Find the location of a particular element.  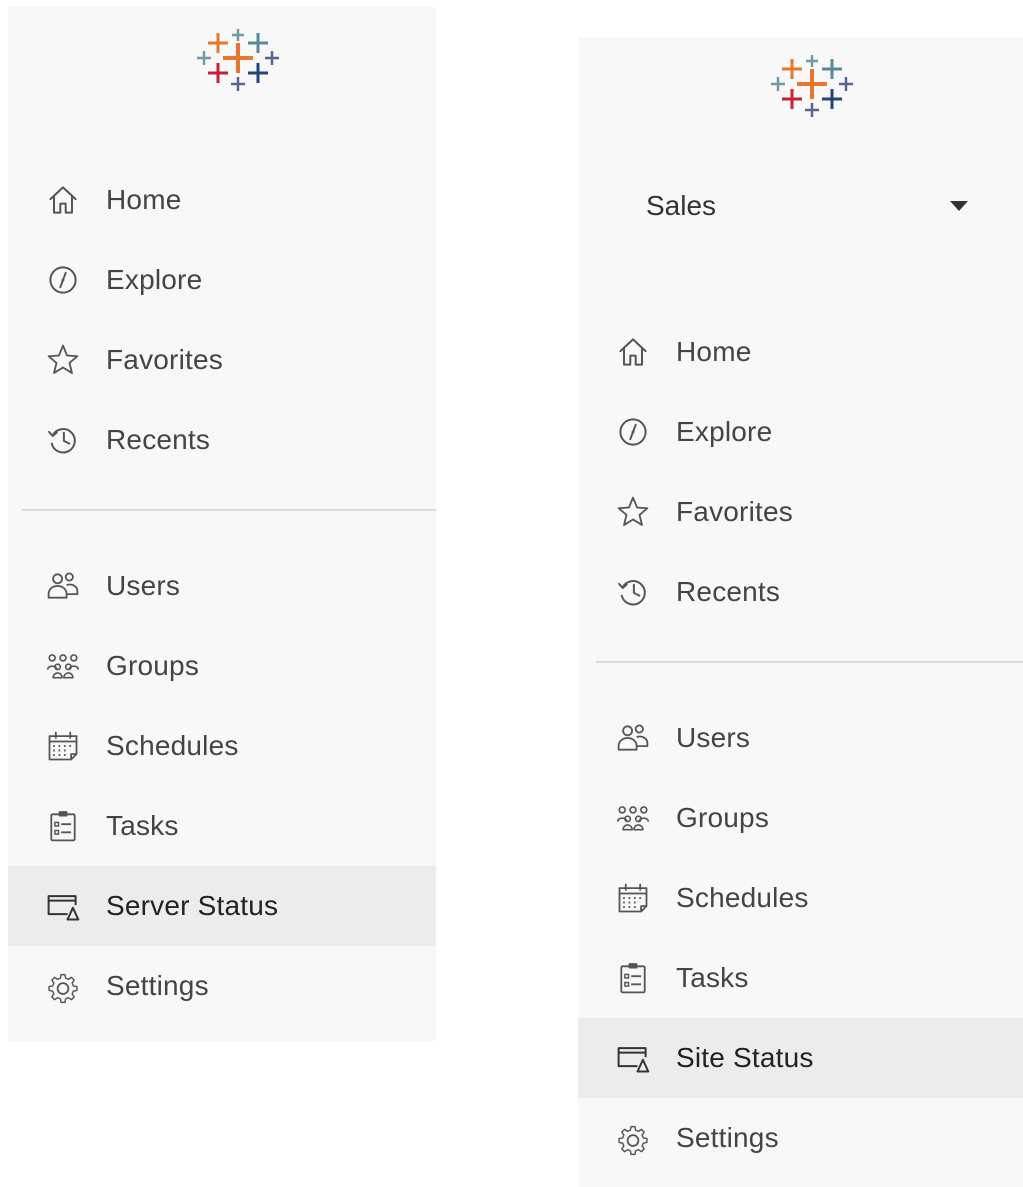

site-selector-dropdown: Sales is located at coordinates (811, 206).